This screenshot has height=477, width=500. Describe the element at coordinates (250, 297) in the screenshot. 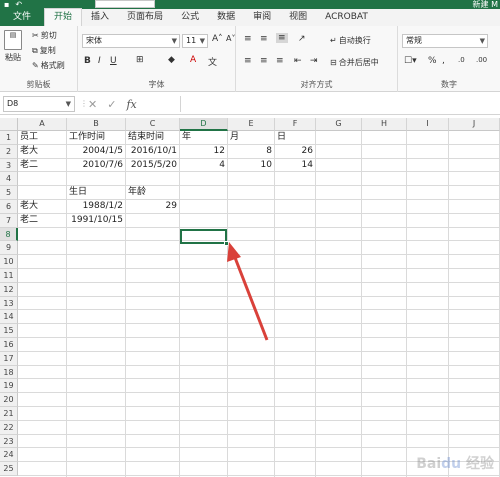

I see `arrow-shaft` at that location.